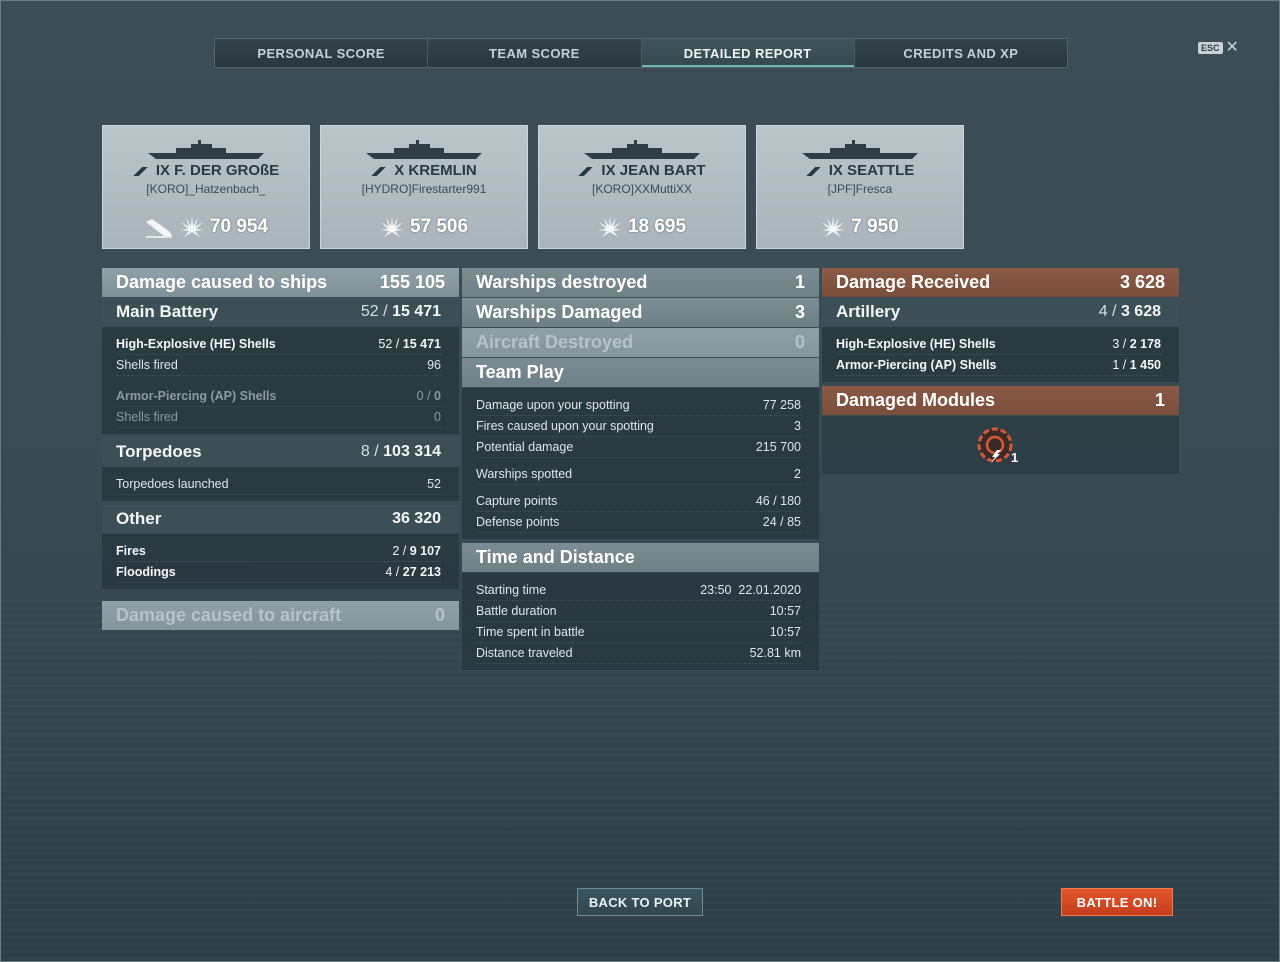 This screenshot has height=962, width=1280. What do you see at coordinates (657, 226) in the screenshot?
I see `damage-value: 18 695` at bounding box center [657, 226].